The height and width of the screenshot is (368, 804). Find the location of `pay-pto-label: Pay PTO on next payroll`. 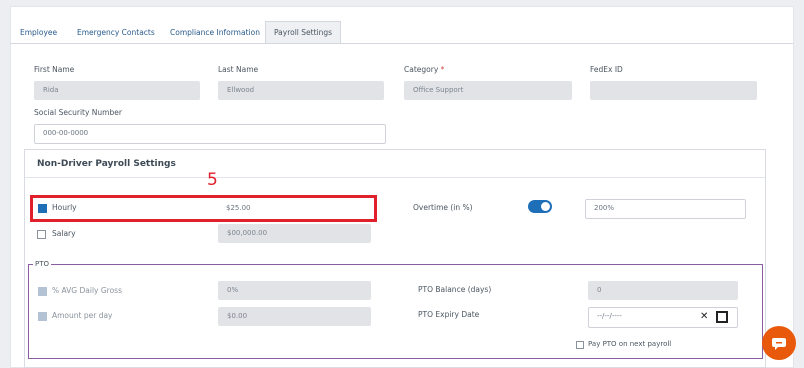

pay-pto-label: Pay PTO on next payroll is located at coordinates (630, 344).